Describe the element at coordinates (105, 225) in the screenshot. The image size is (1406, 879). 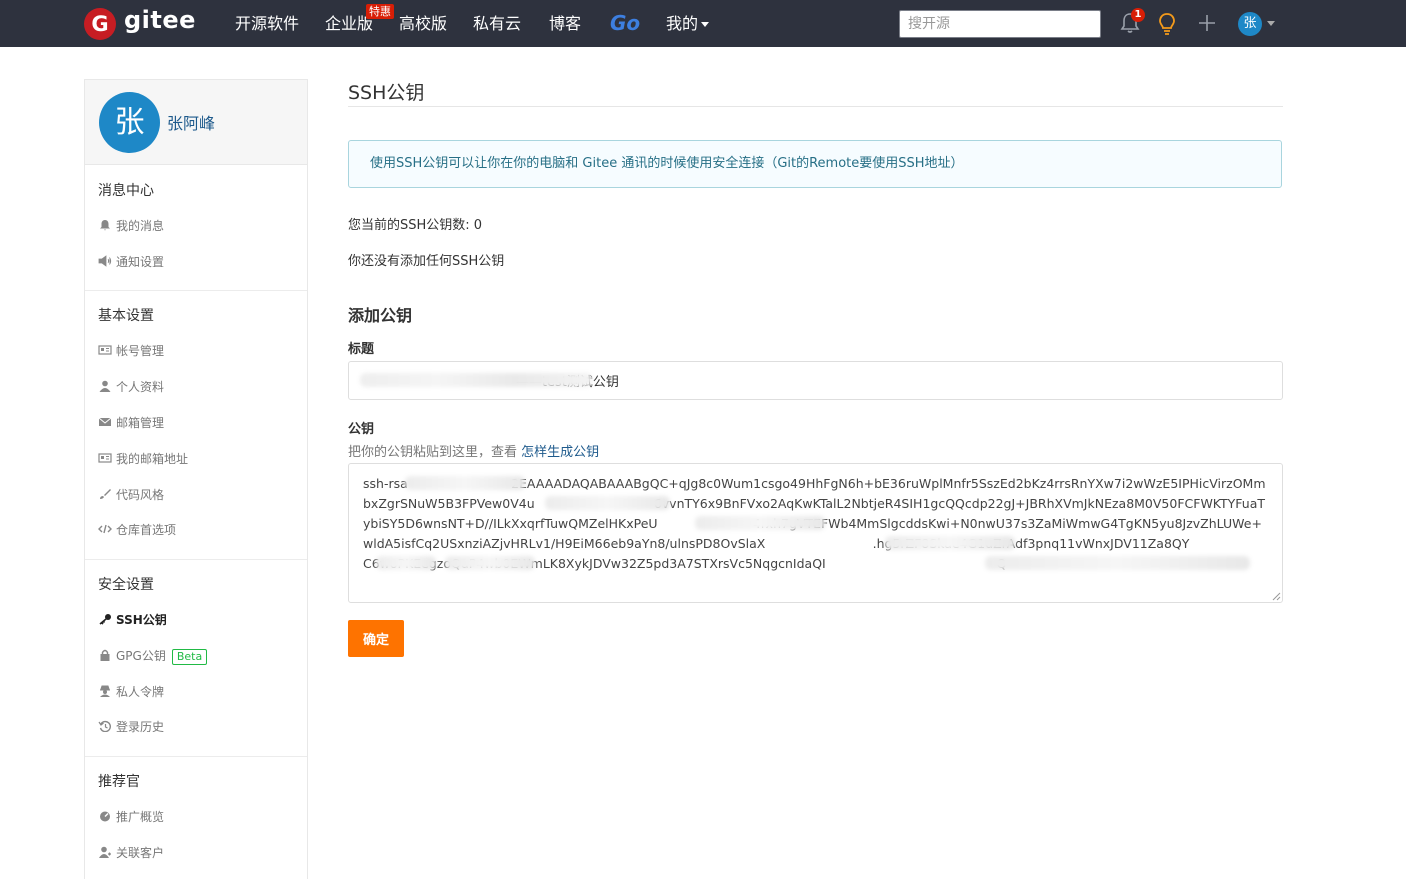
I see `bell-icon` at that location.